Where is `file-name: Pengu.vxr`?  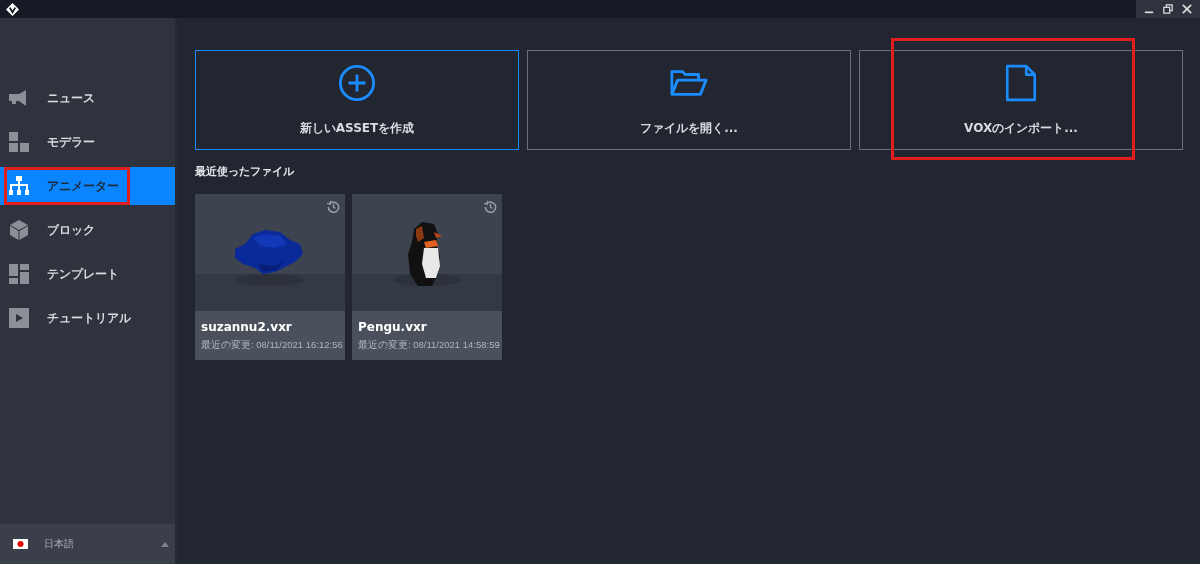 file-name: Pengu.vxr is located at coordinates (393, 326).